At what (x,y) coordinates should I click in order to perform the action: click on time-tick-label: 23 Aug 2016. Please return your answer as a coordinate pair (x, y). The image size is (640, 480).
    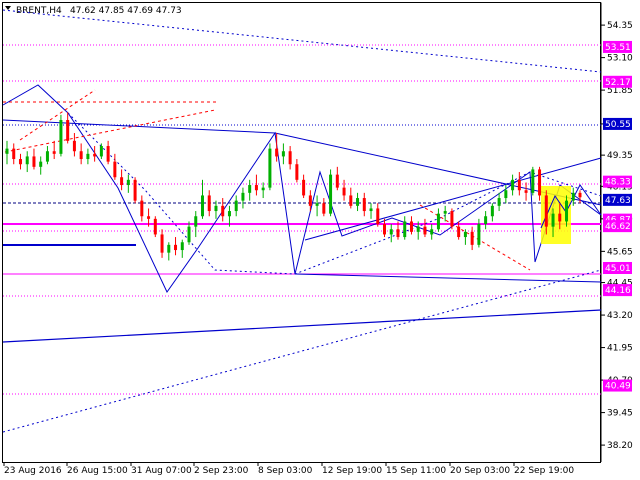
    Looking at the image, I should click on (33, 471).